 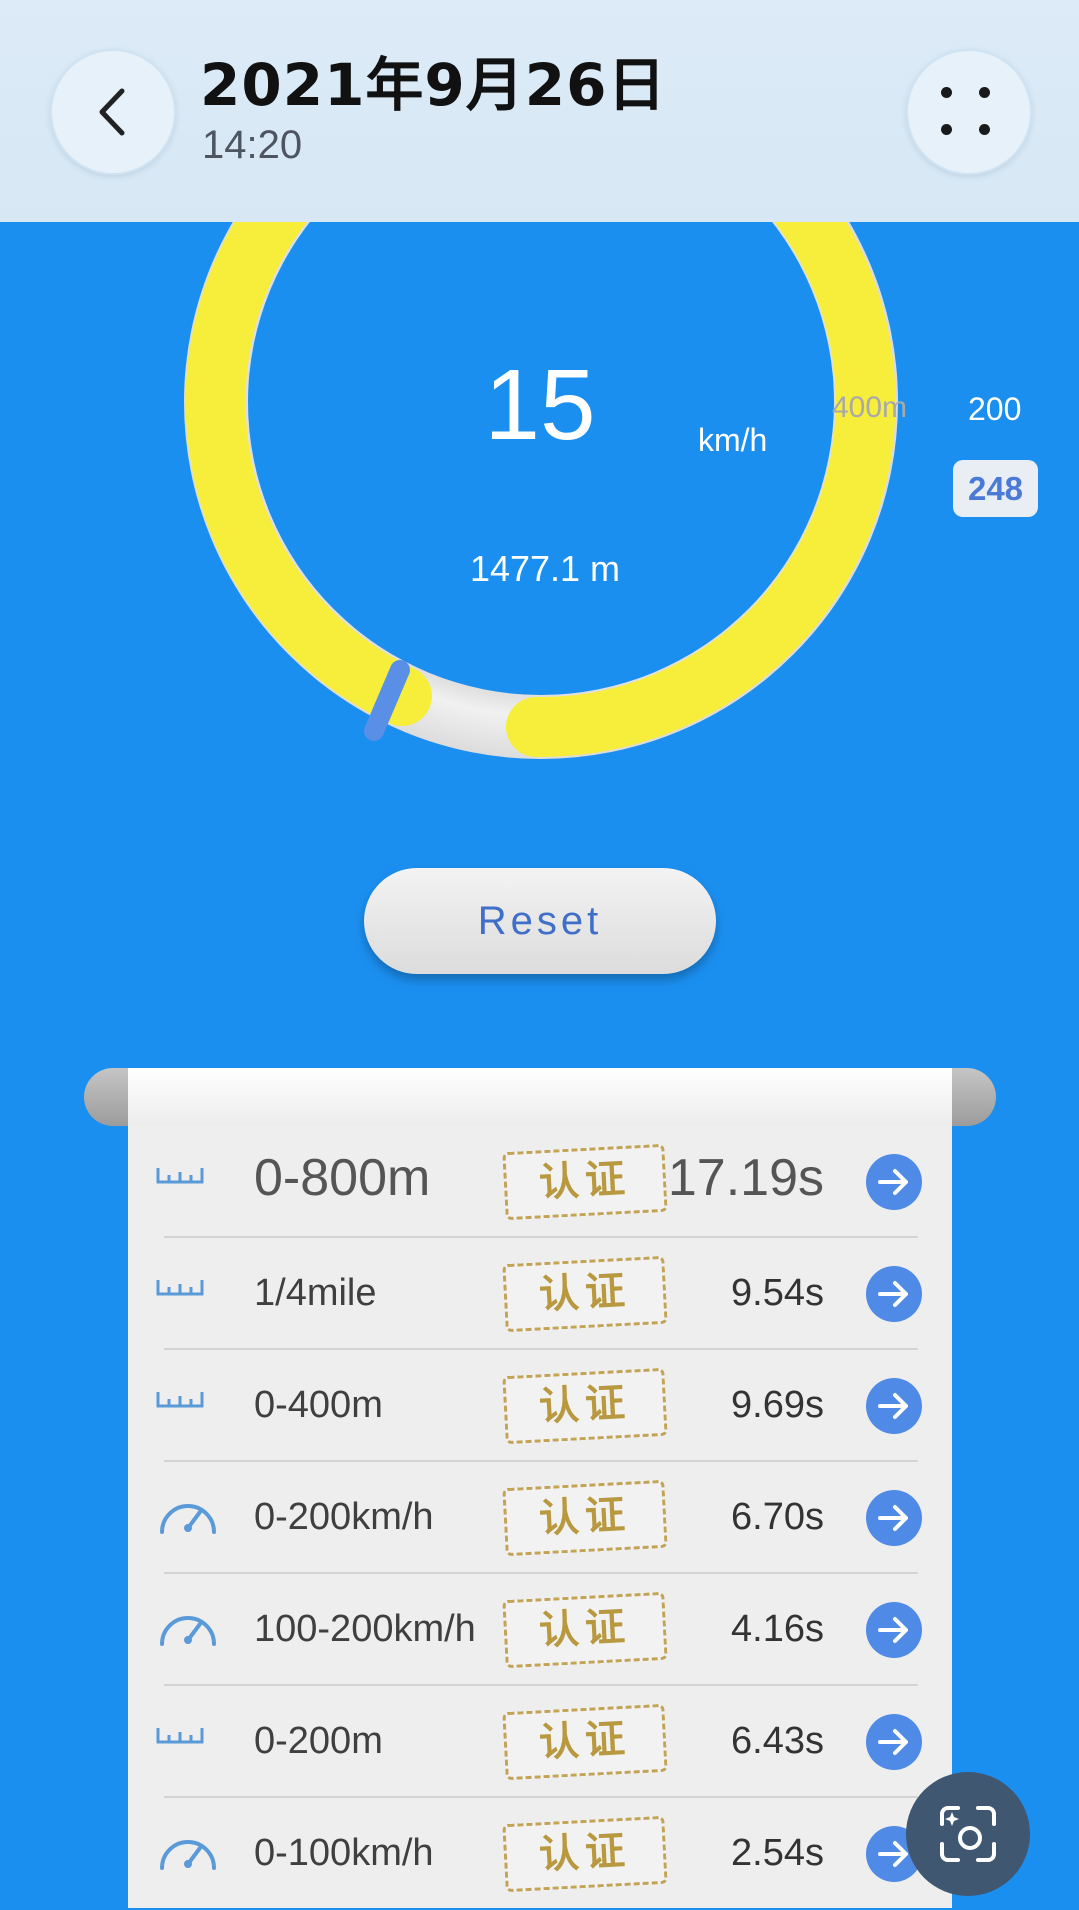 I want to click on more-options-button, so click(x=969, y=112).